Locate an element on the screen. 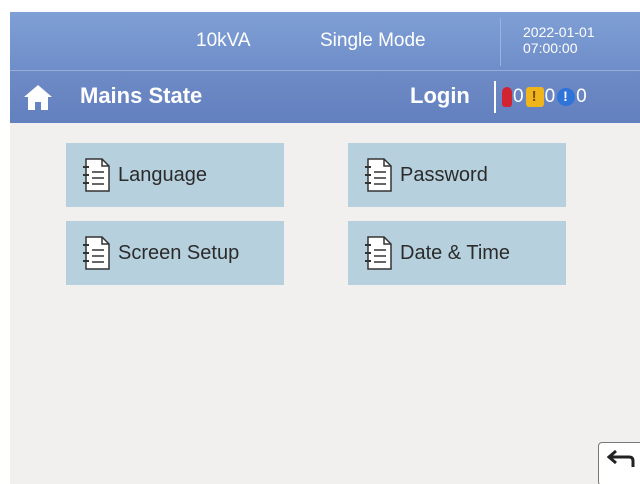 This screenshot has height=484, width=640. date-text: 2022-01-01 is located at coordinates (559, 32).